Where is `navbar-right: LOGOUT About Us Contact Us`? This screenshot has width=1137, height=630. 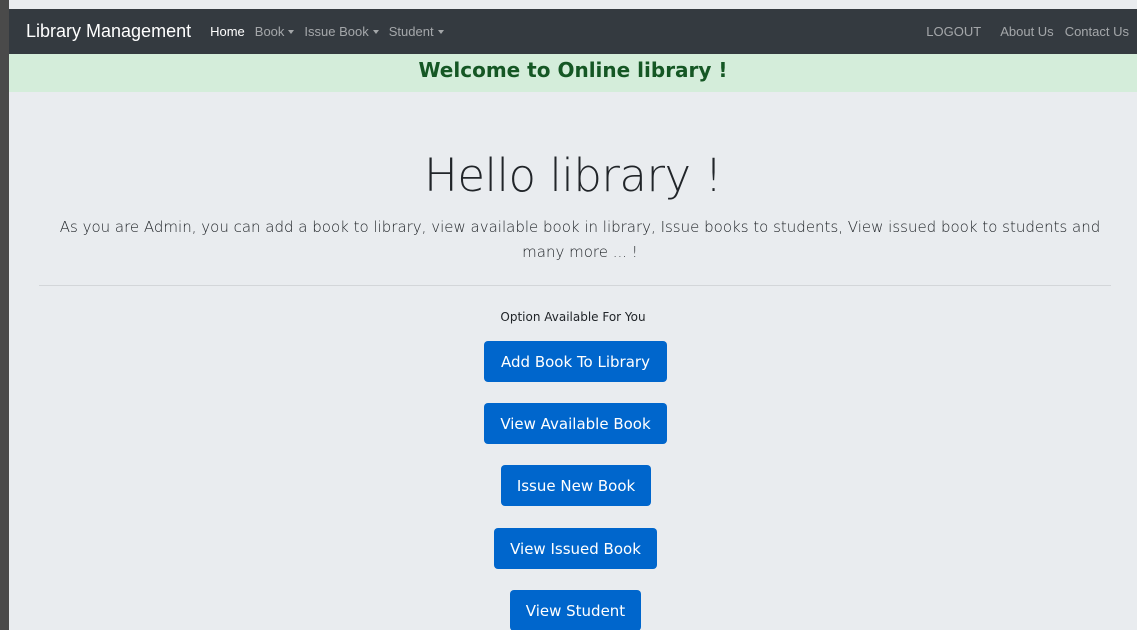 navbar-right: LOGOUT About Us Contact Us is located at coordinates (1031, 31).